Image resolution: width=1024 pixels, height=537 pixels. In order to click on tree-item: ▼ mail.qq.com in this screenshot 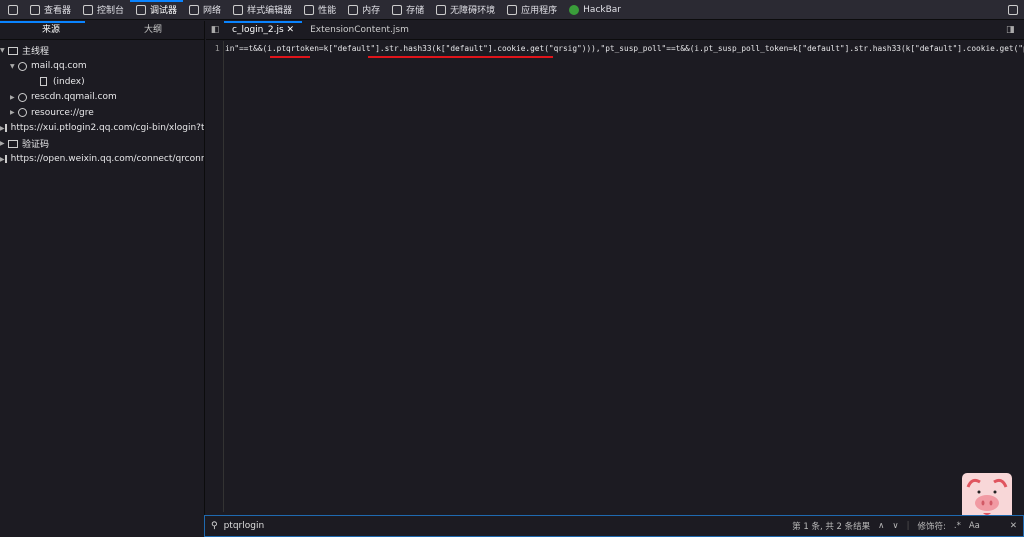, I will do `click(102, 67)`.